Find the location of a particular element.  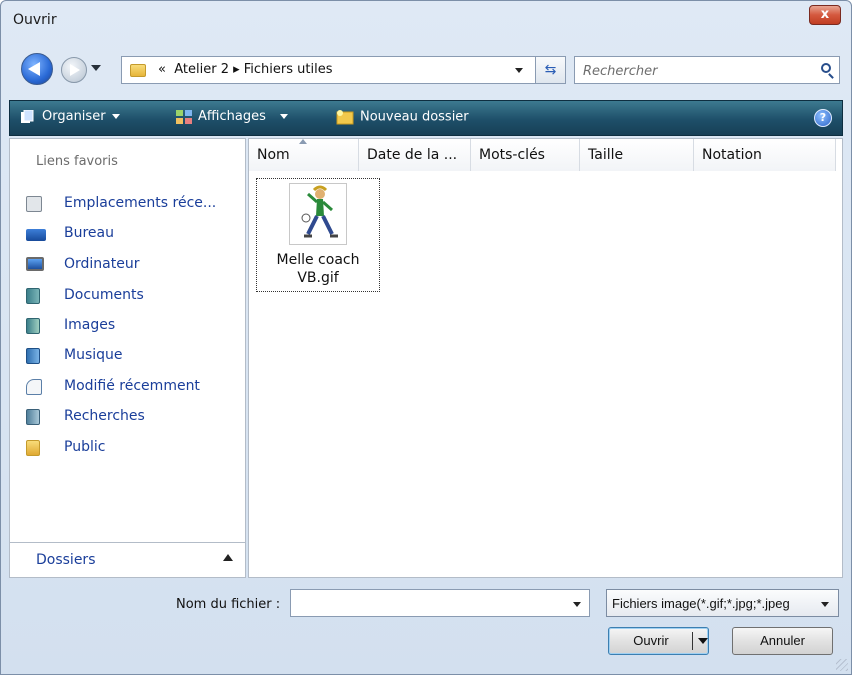

breadcrumb: « Atelier 2 ▸ Fichiers utiles is located at coordinates (245, 69).